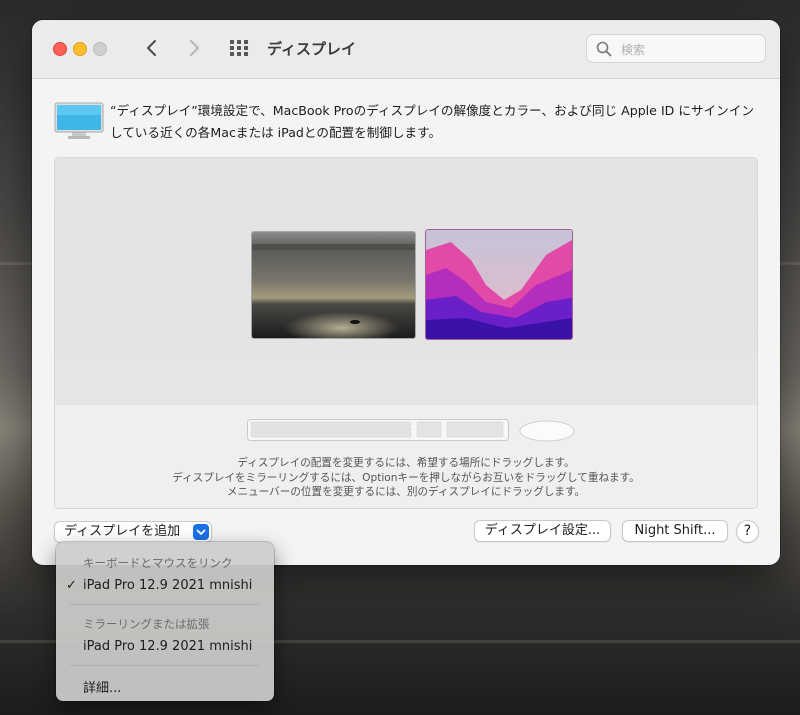  I want to click on back-arrow-icon, so click(152, 48).